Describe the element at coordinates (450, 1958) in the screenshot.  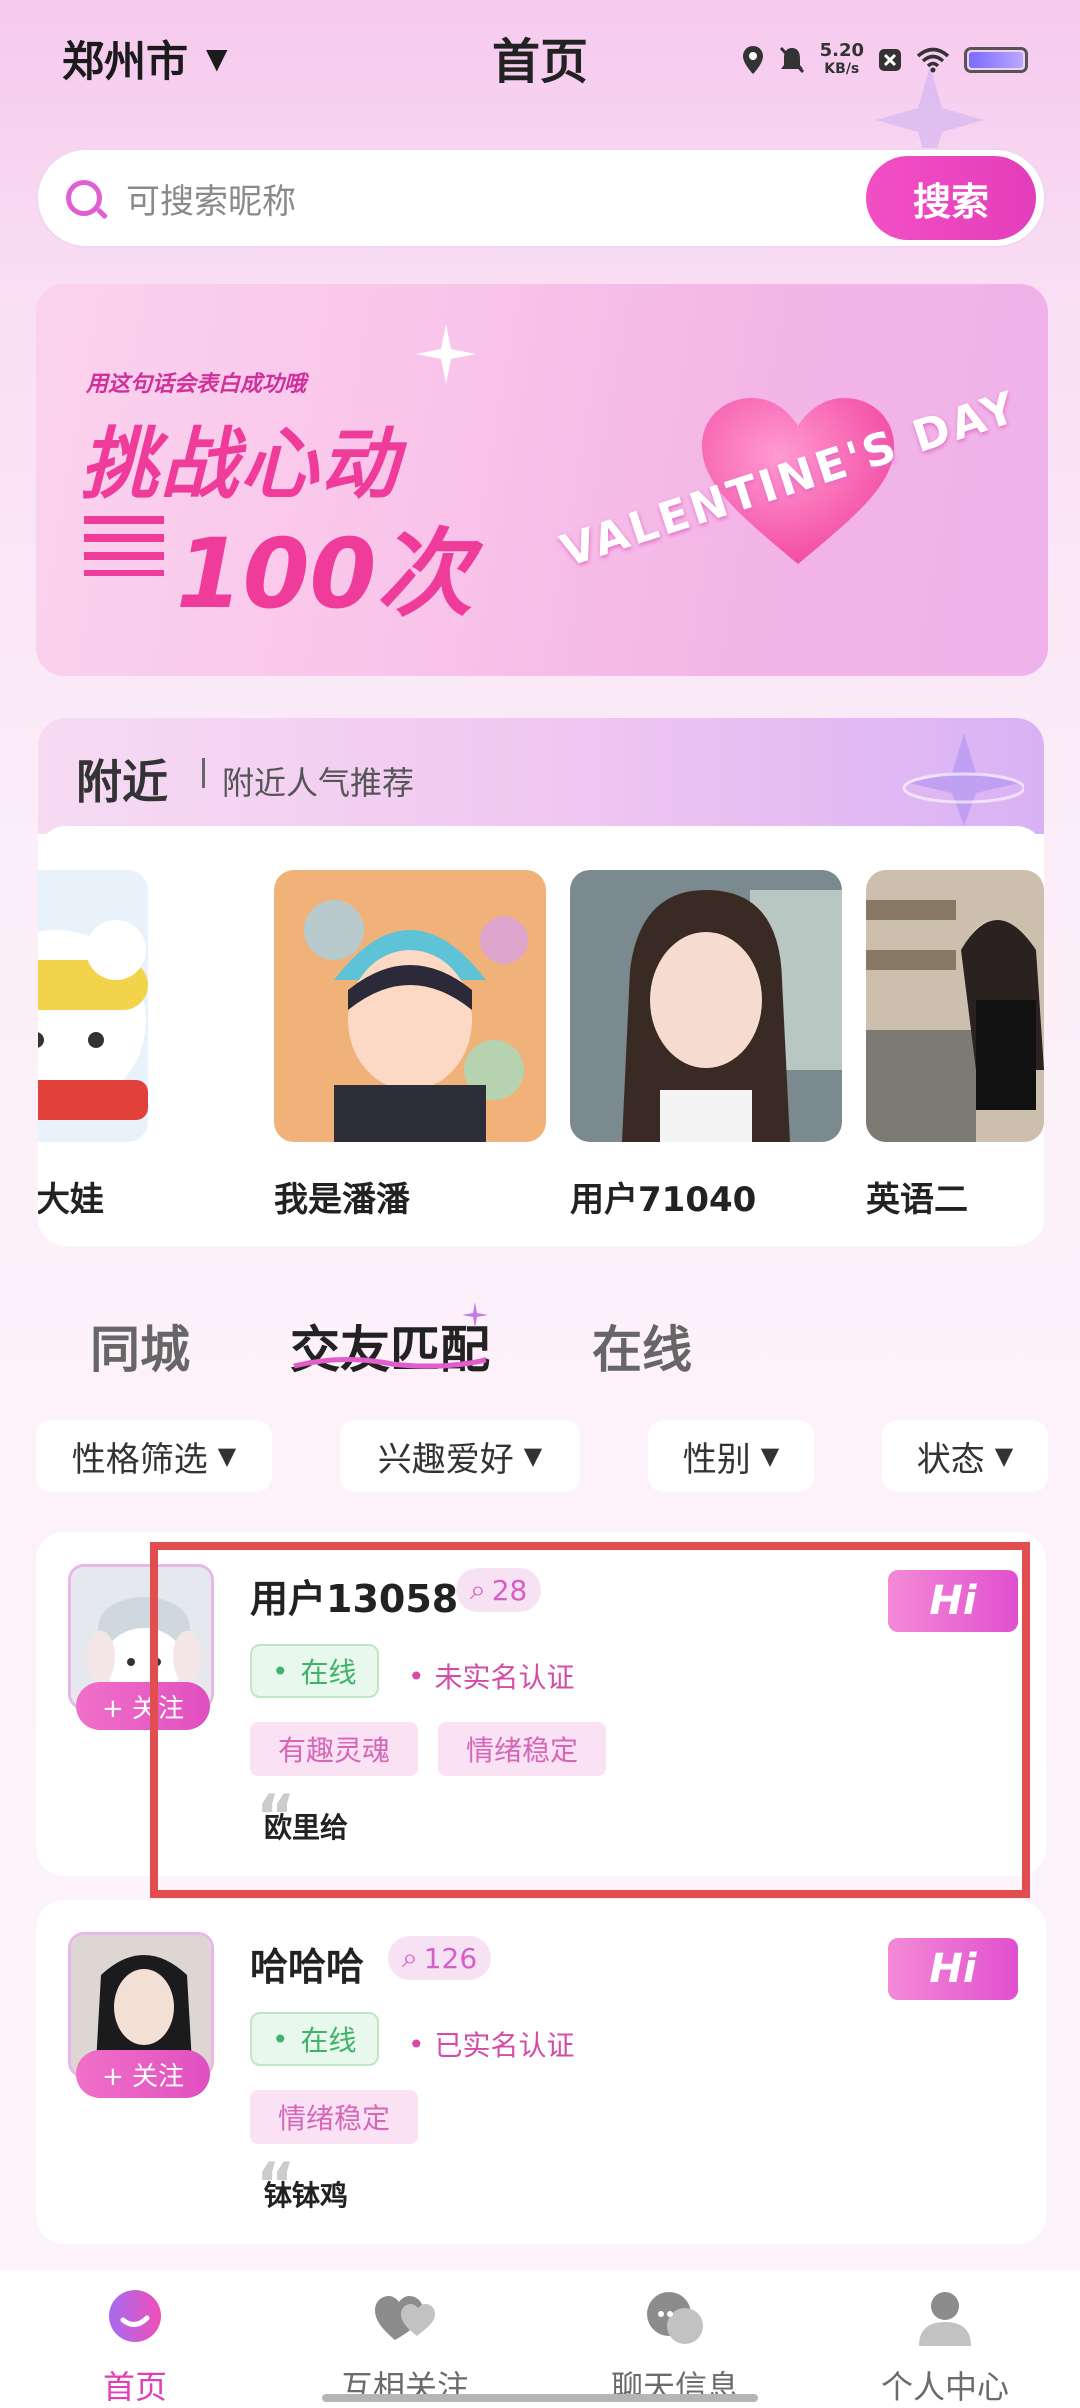
I see `message-count: 126` at that location.